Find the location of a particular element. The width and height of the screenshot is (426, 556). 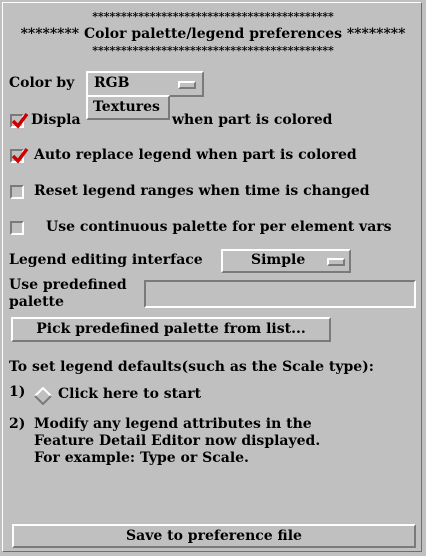

display-legend-label-end: when part is colored is located at coordinates (252, 120).